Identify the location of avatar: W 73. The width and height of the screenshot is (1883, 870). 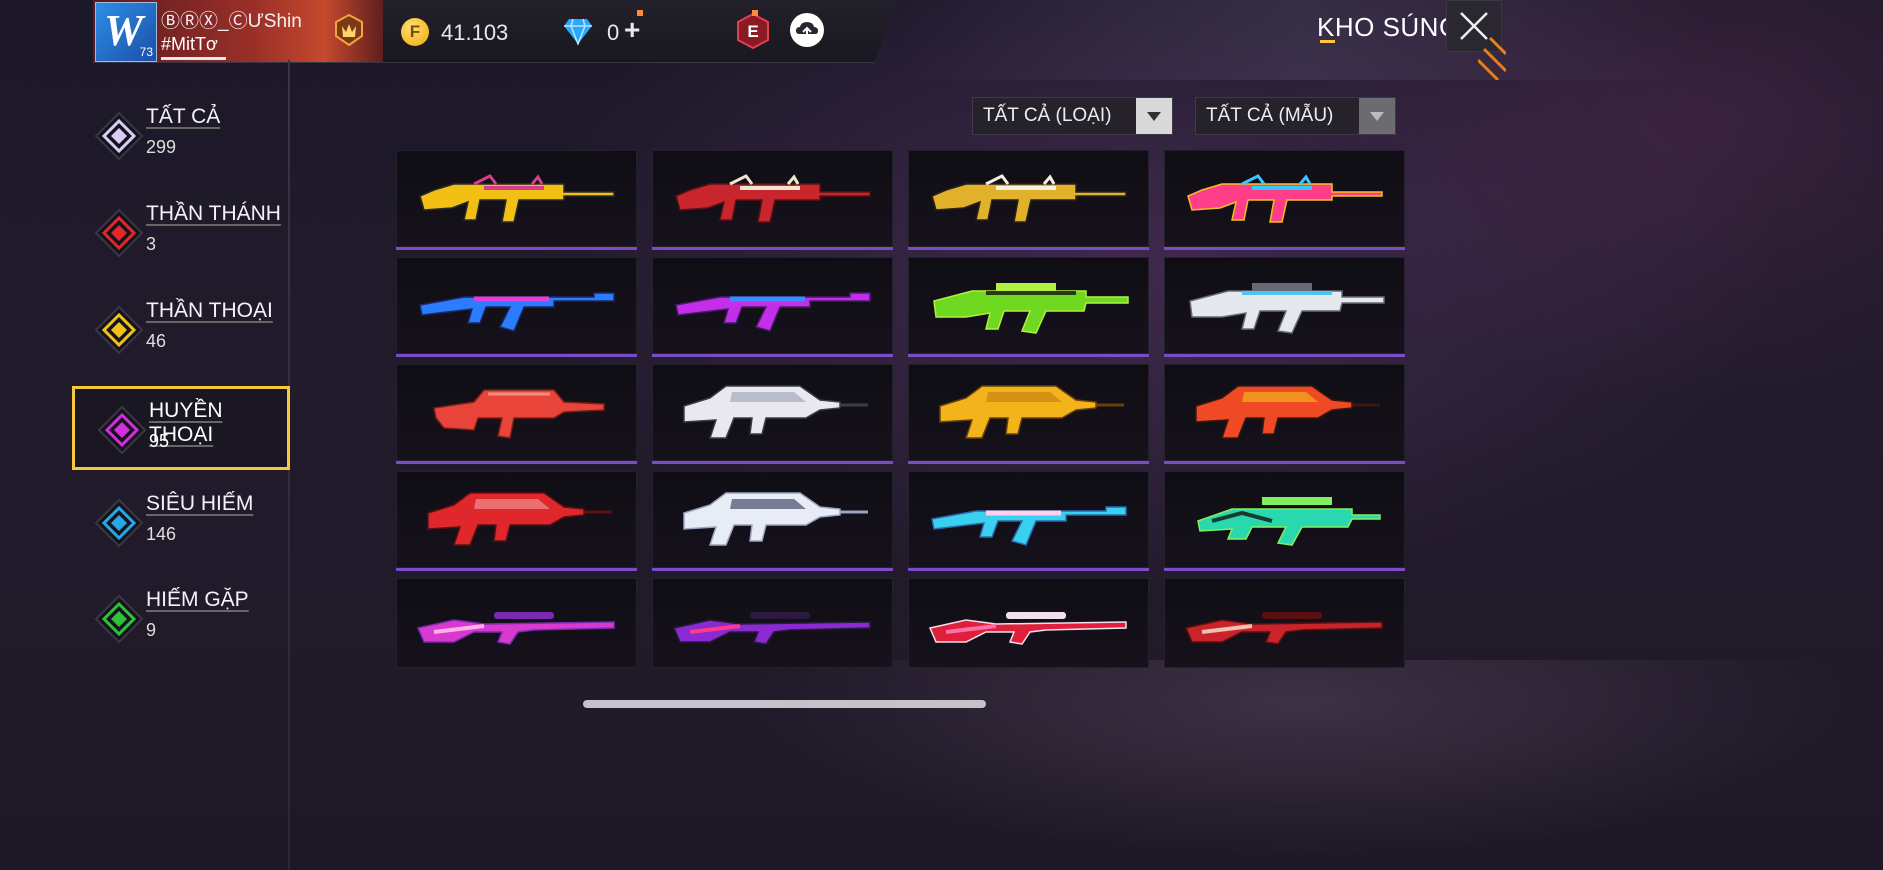
(126, 32).